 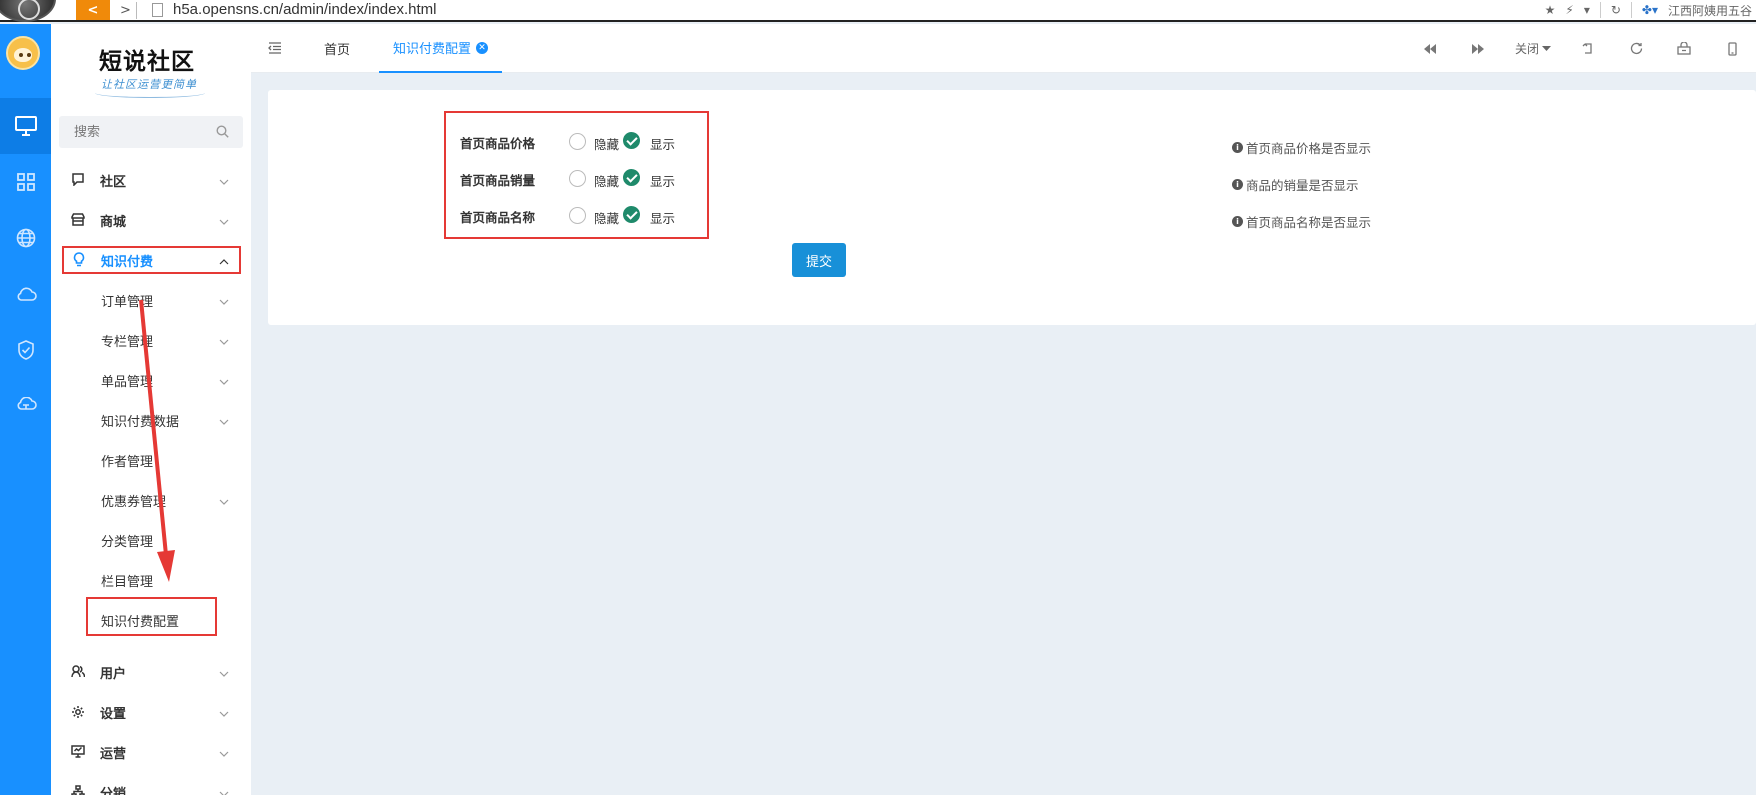 What do you see at coordinates (1710, 10) in the screenshot?
I see `browser-search-text: 江西阿姨用五谷` at bounding box center [1710, 10].